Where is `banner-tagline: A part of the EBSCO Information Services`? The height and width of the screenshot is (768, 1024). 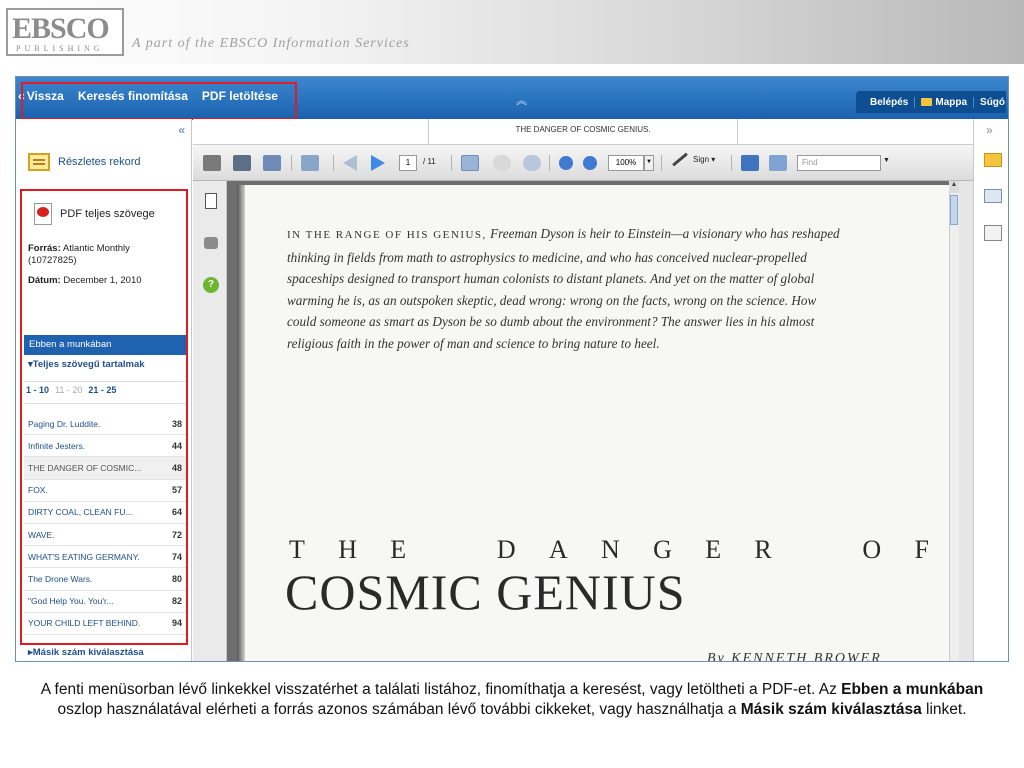
banner-tagline: A part of the EBSCO Information Services is located at coordinates (271, 43).